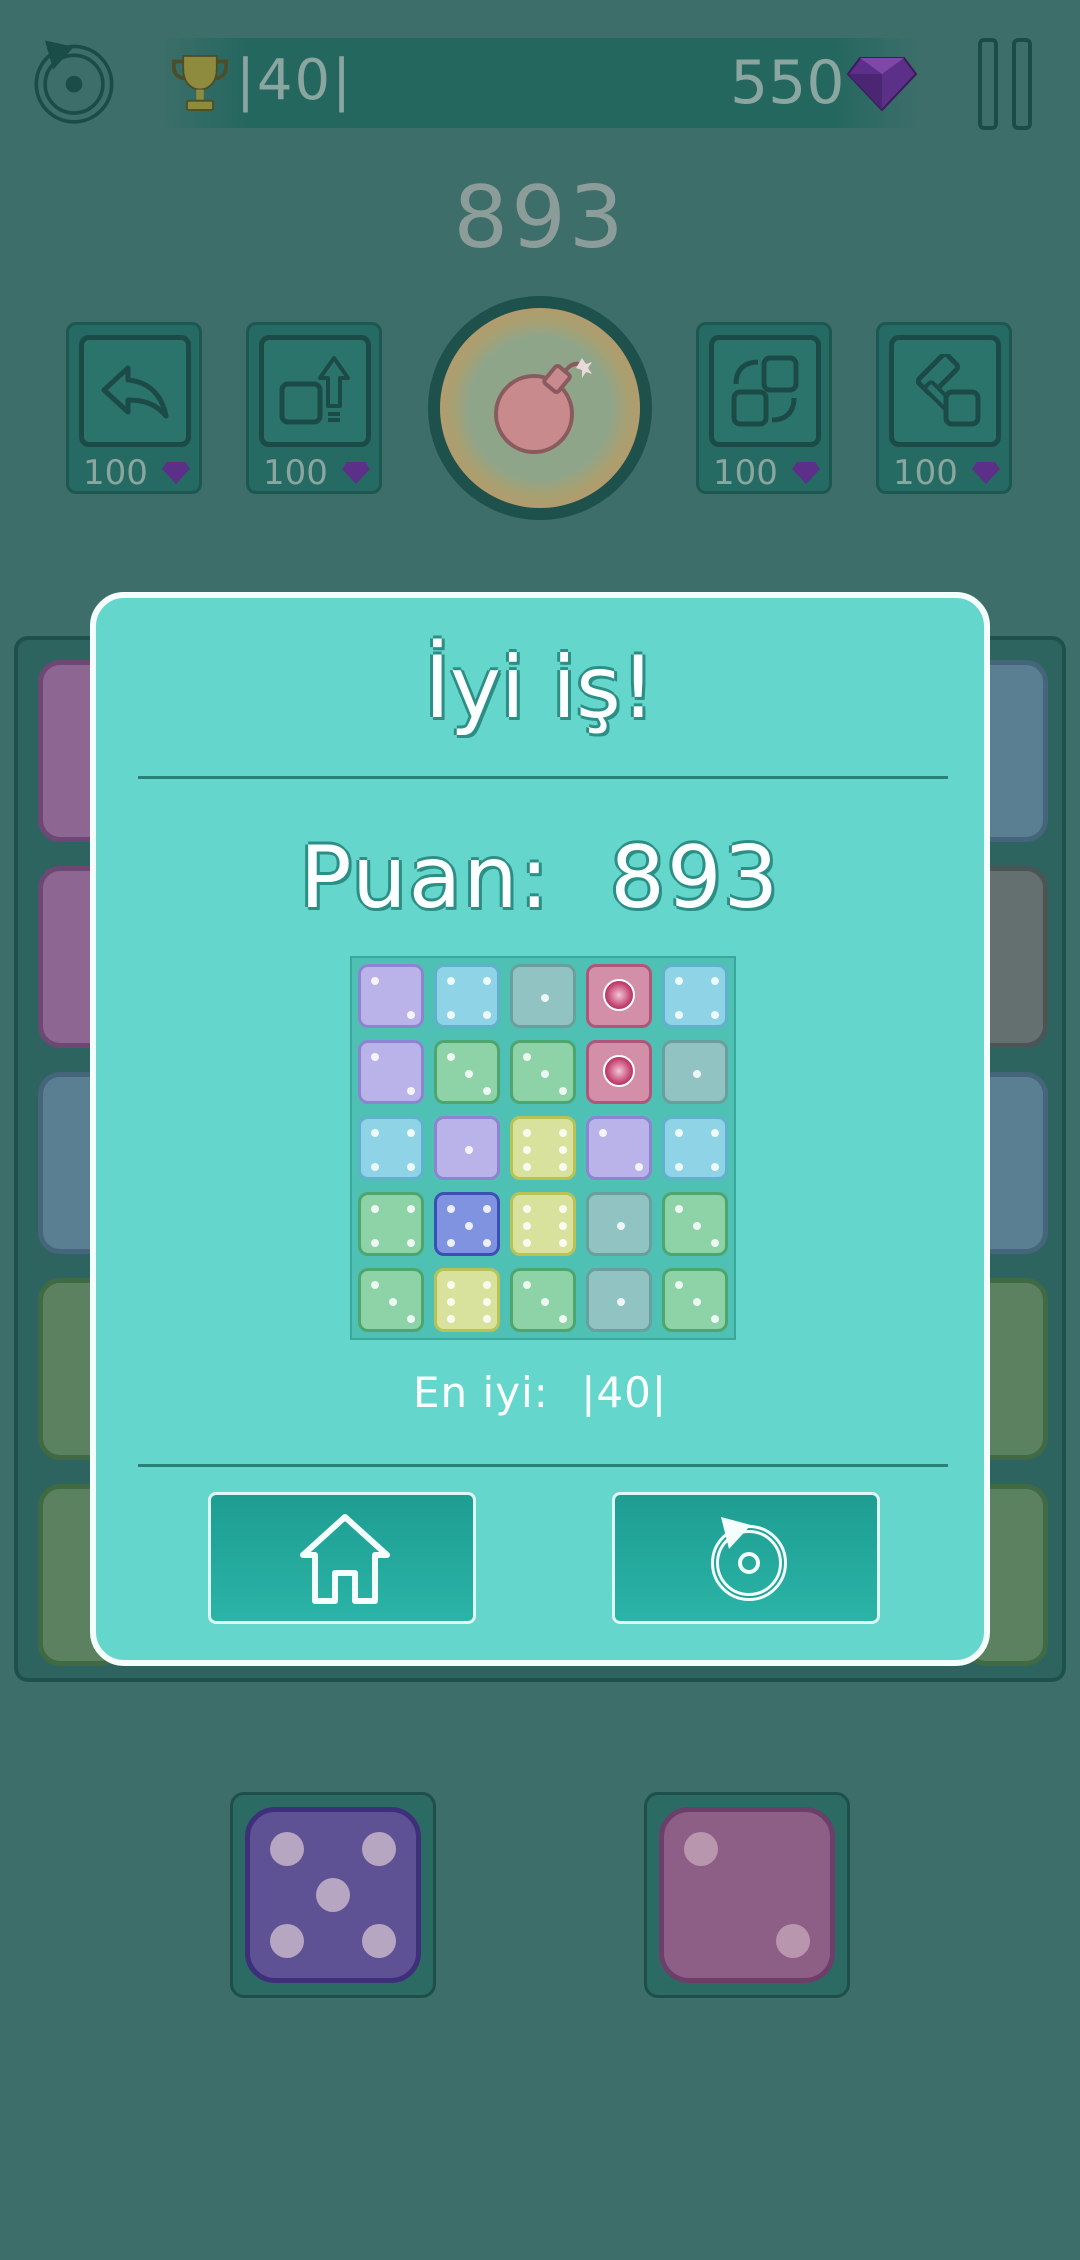 This screenshot has width=1080, height=2260. I want to click on push-booster-button: 100, so click(314, 408).